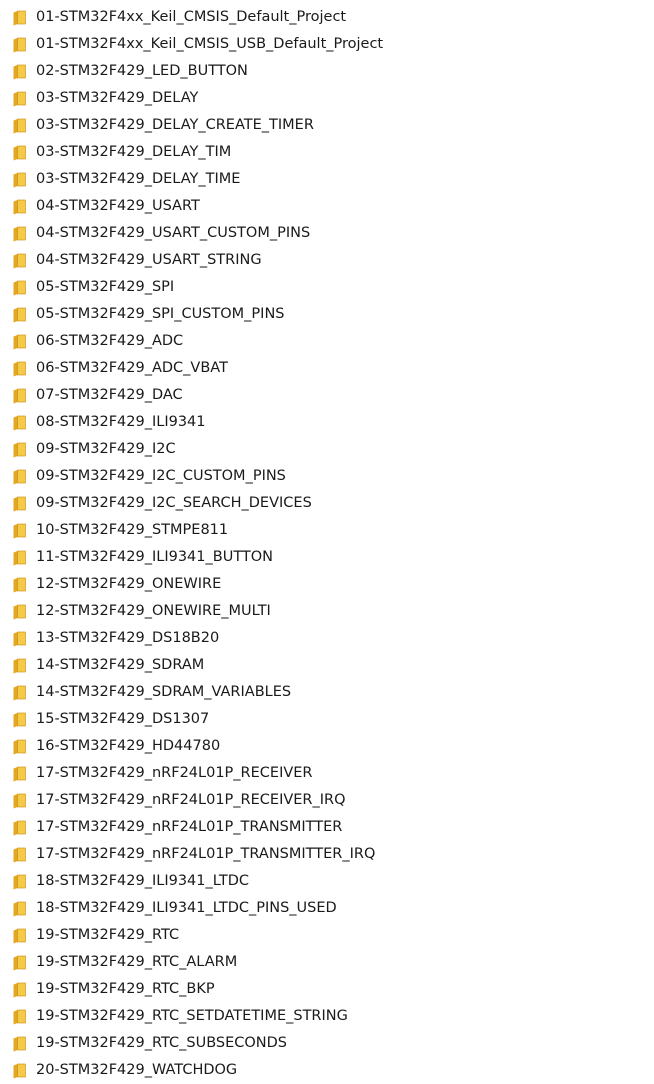 This screenshot has height=1084, width=654. Describe the element at coordinates (189, 827) in the screenshot. I see `folder-name: 17-STM32F429_nRF24L01P_TRANSMITTER` at that location.